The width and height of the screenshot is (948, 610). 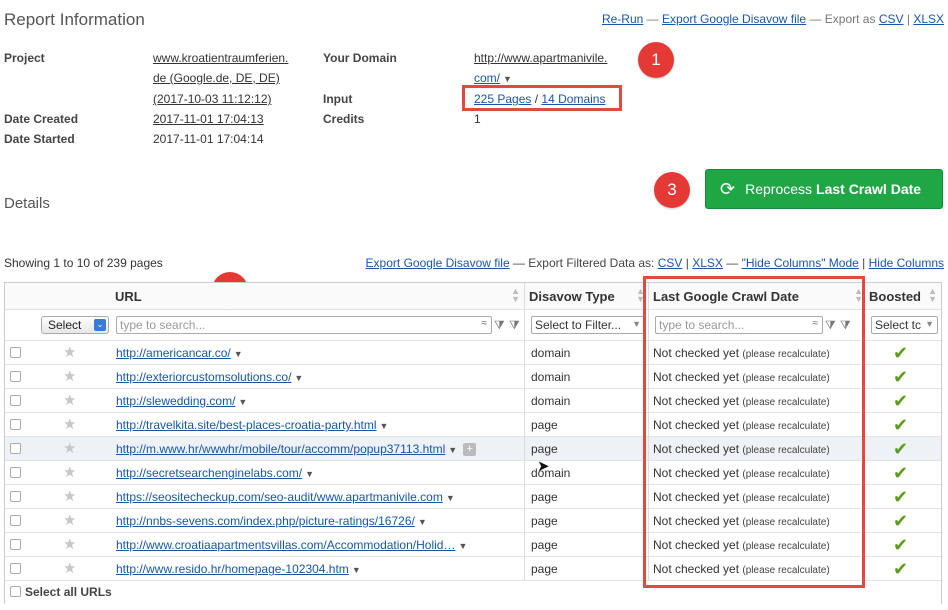 What do you see at coordinates (906, 263) in the screenshot?
I see `hide-columns-link: Hide Columns` at bounding box center [906, 263].